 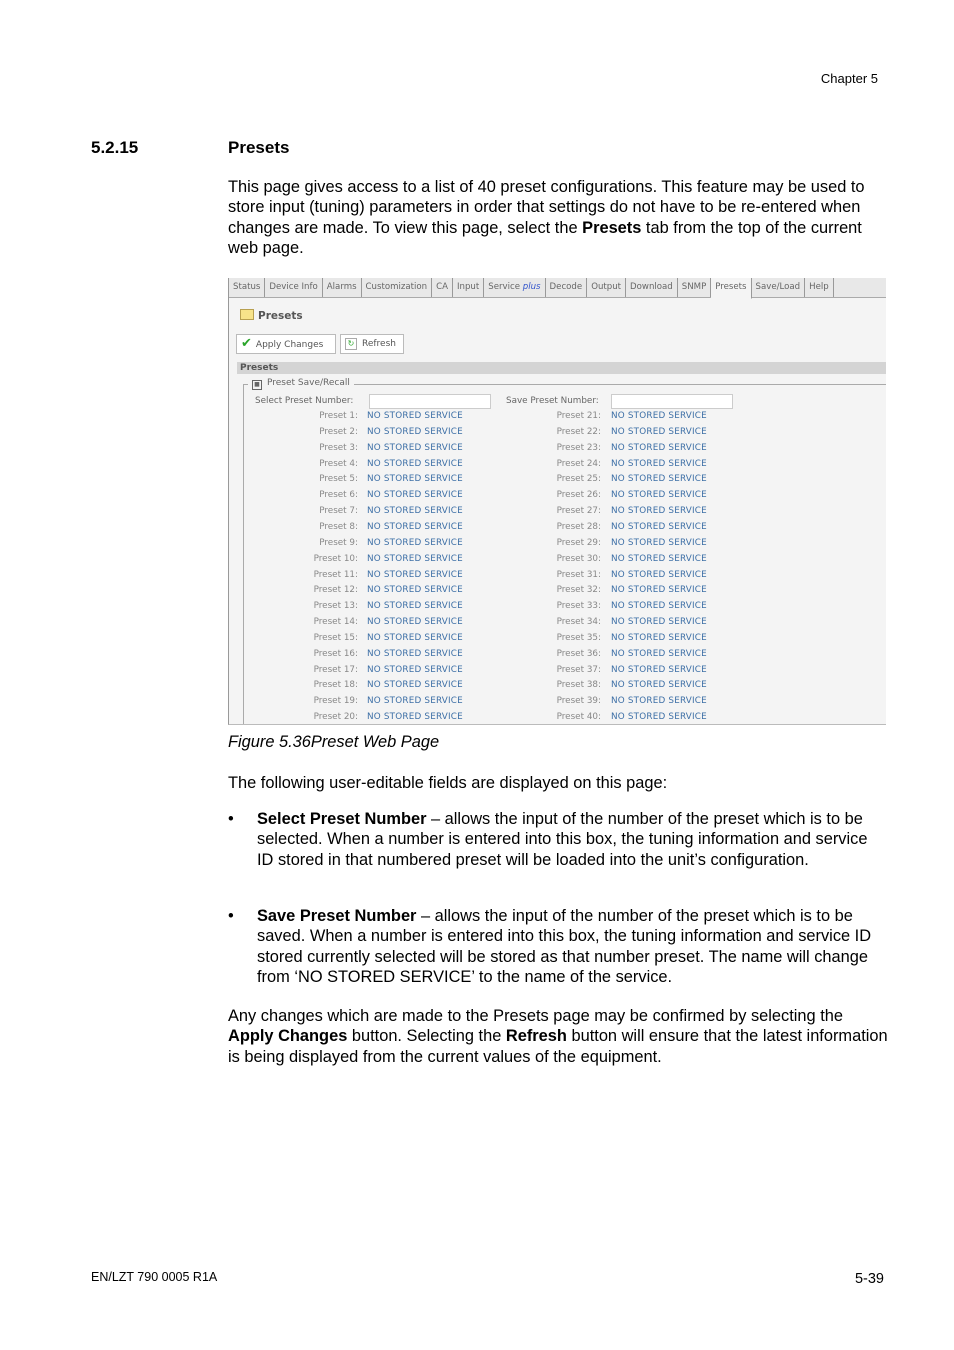 What do you see at coordinates (335, 701) in the screenshot?
I see `preset-label: Preset 19:` at bounding box center [335, 701].